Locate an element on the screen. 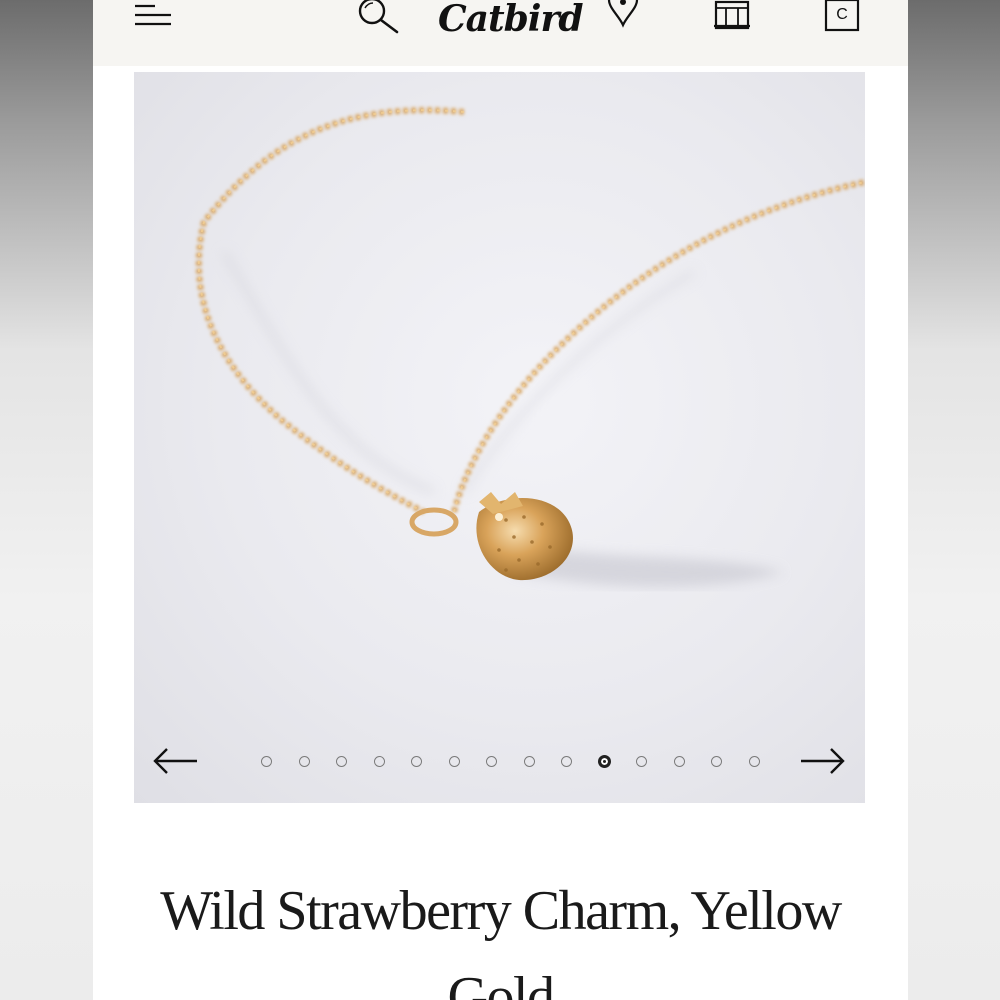 Image resolution: width=1000 pixels, height=1000 pixels. search-button is located at coordinates (378, 18).